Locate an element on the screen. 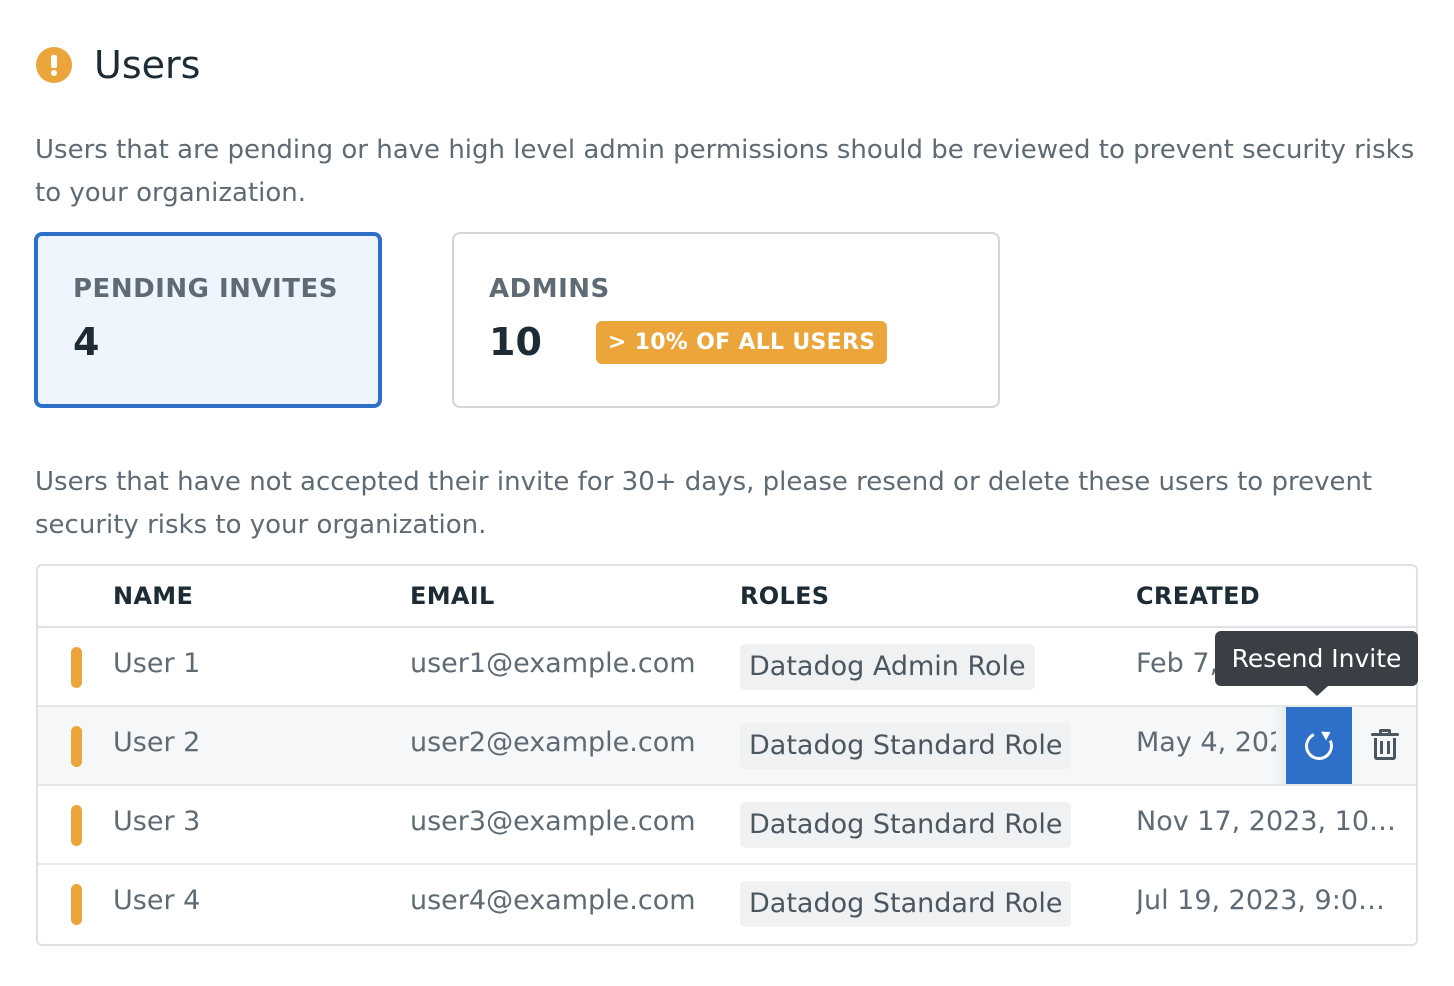  column-header-created: CREATED is located at coordinates (1198, 596).